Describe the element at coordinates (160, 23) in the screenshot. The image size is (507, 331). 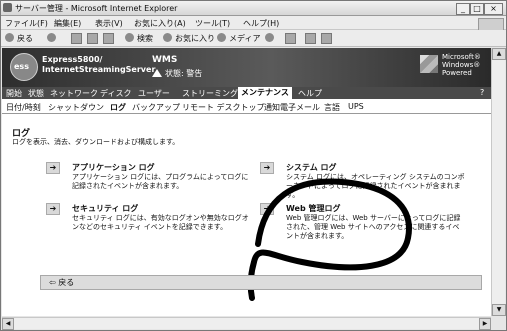
I see `menu-favorites: お気に入り(A)` at that location.